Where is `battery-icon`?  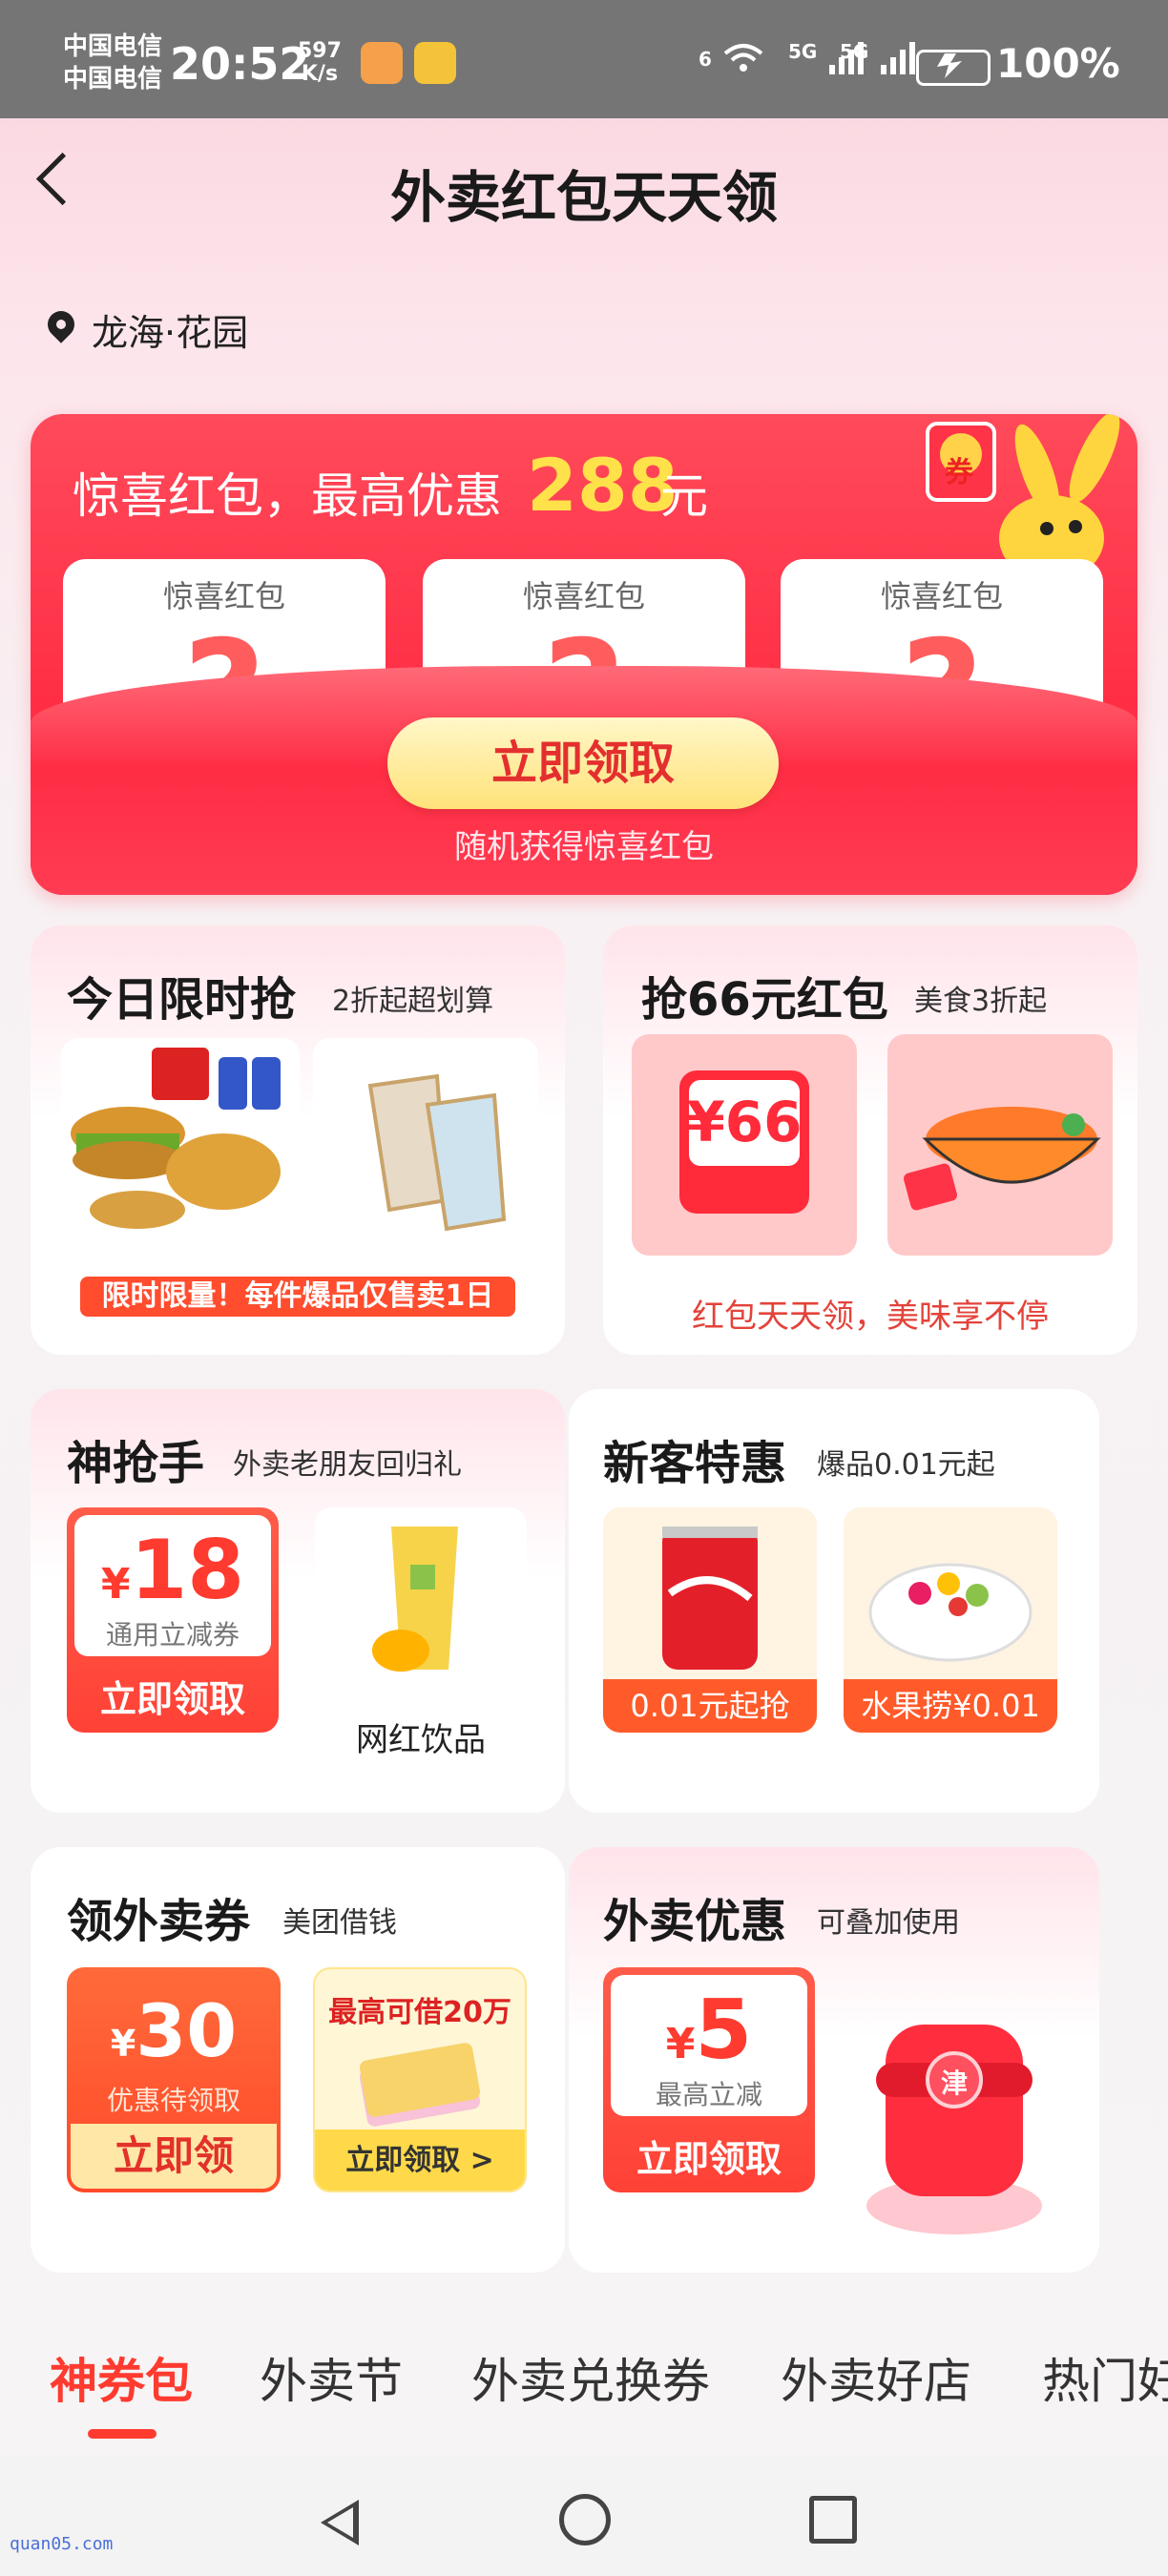
battery-icon is located at coordinates (953, 68).